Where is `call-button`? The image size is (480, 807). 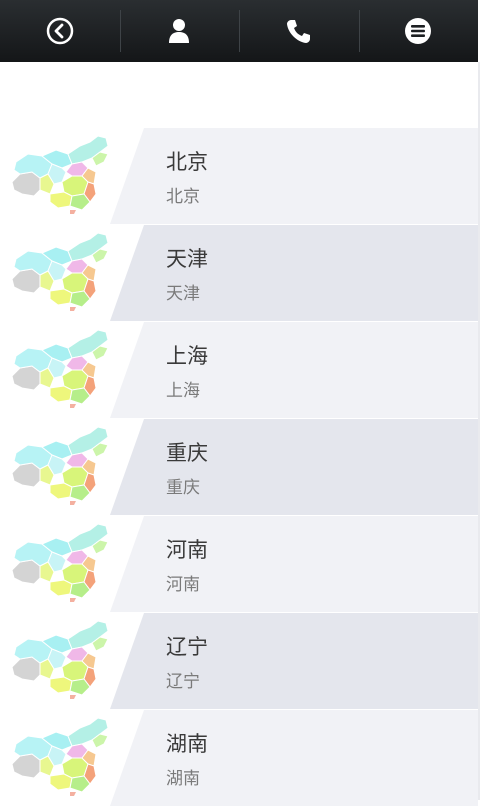 call-button is located at coordinates (299, 31).